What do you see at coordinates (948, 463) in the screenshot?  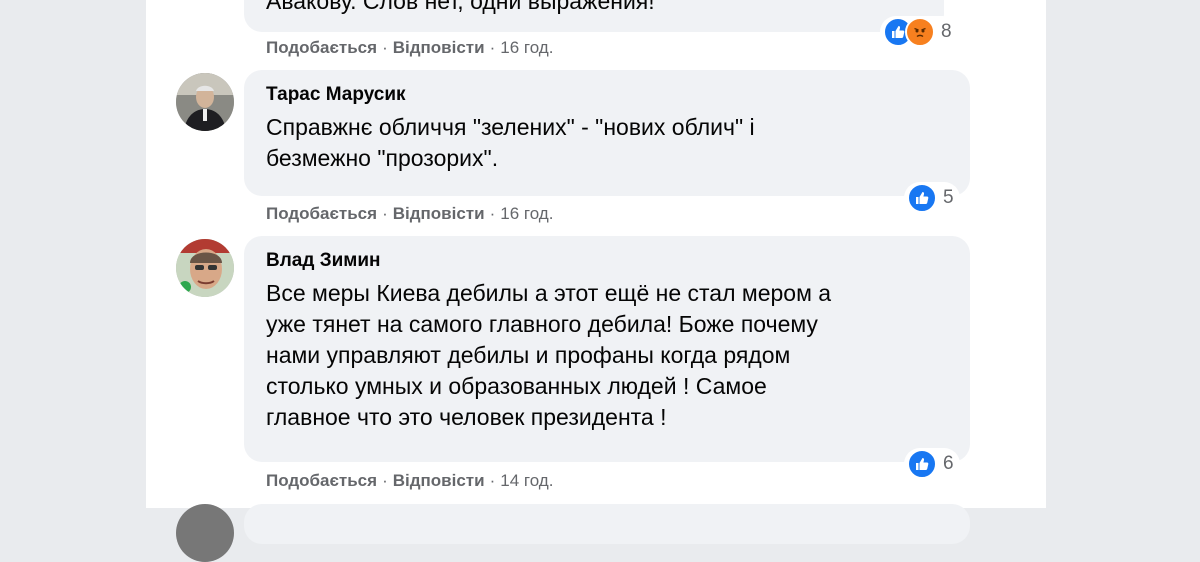 I see `reaction-count: 6` at bounding box center [948, 463].